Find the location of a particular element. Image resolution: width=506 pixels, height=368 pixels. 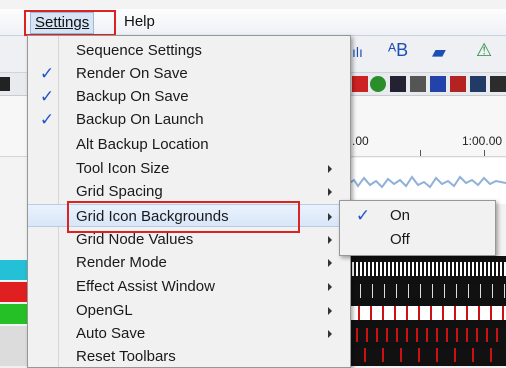

menu-item-backup-on-save: ✓ Backup On Save is located at coordinates (189, 96).